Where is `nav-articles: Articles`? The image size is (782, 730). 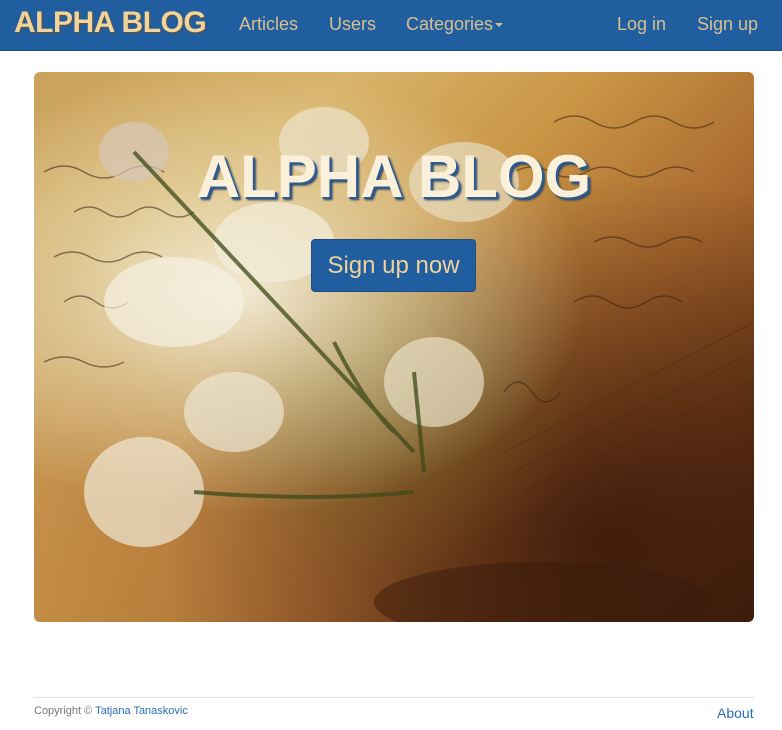
nav-articles: Articles is located at coordinates (268, 24).